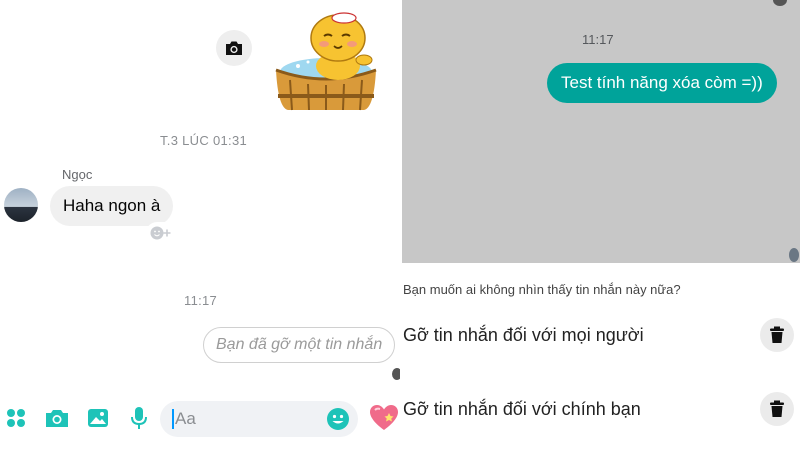 The width and height of the screenshot is (800, 450). Describe the element at coordinates (299, 345) in the screenshot. I see `removed-message-notice: Bạn đã gỡ một tin nhắn` at that location.